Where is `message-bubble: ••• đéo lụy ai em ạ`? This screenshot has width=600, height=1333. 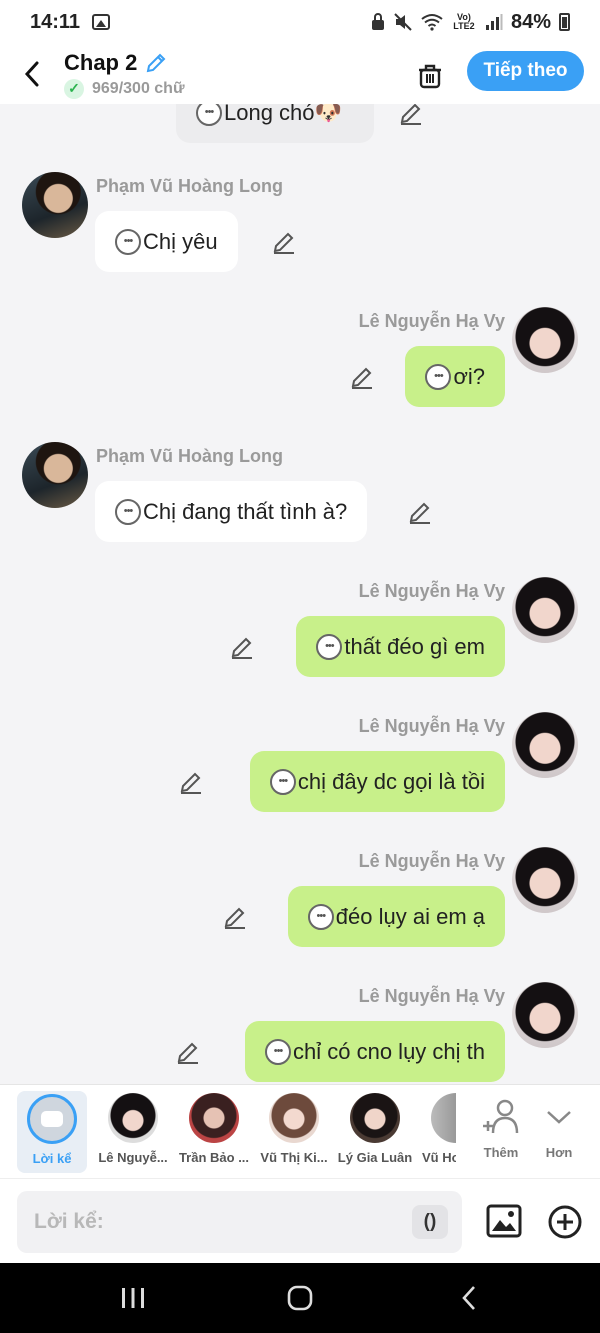 message-bubble: ••• đéo lụy ai em ạ is located at coordinates (396, 916).